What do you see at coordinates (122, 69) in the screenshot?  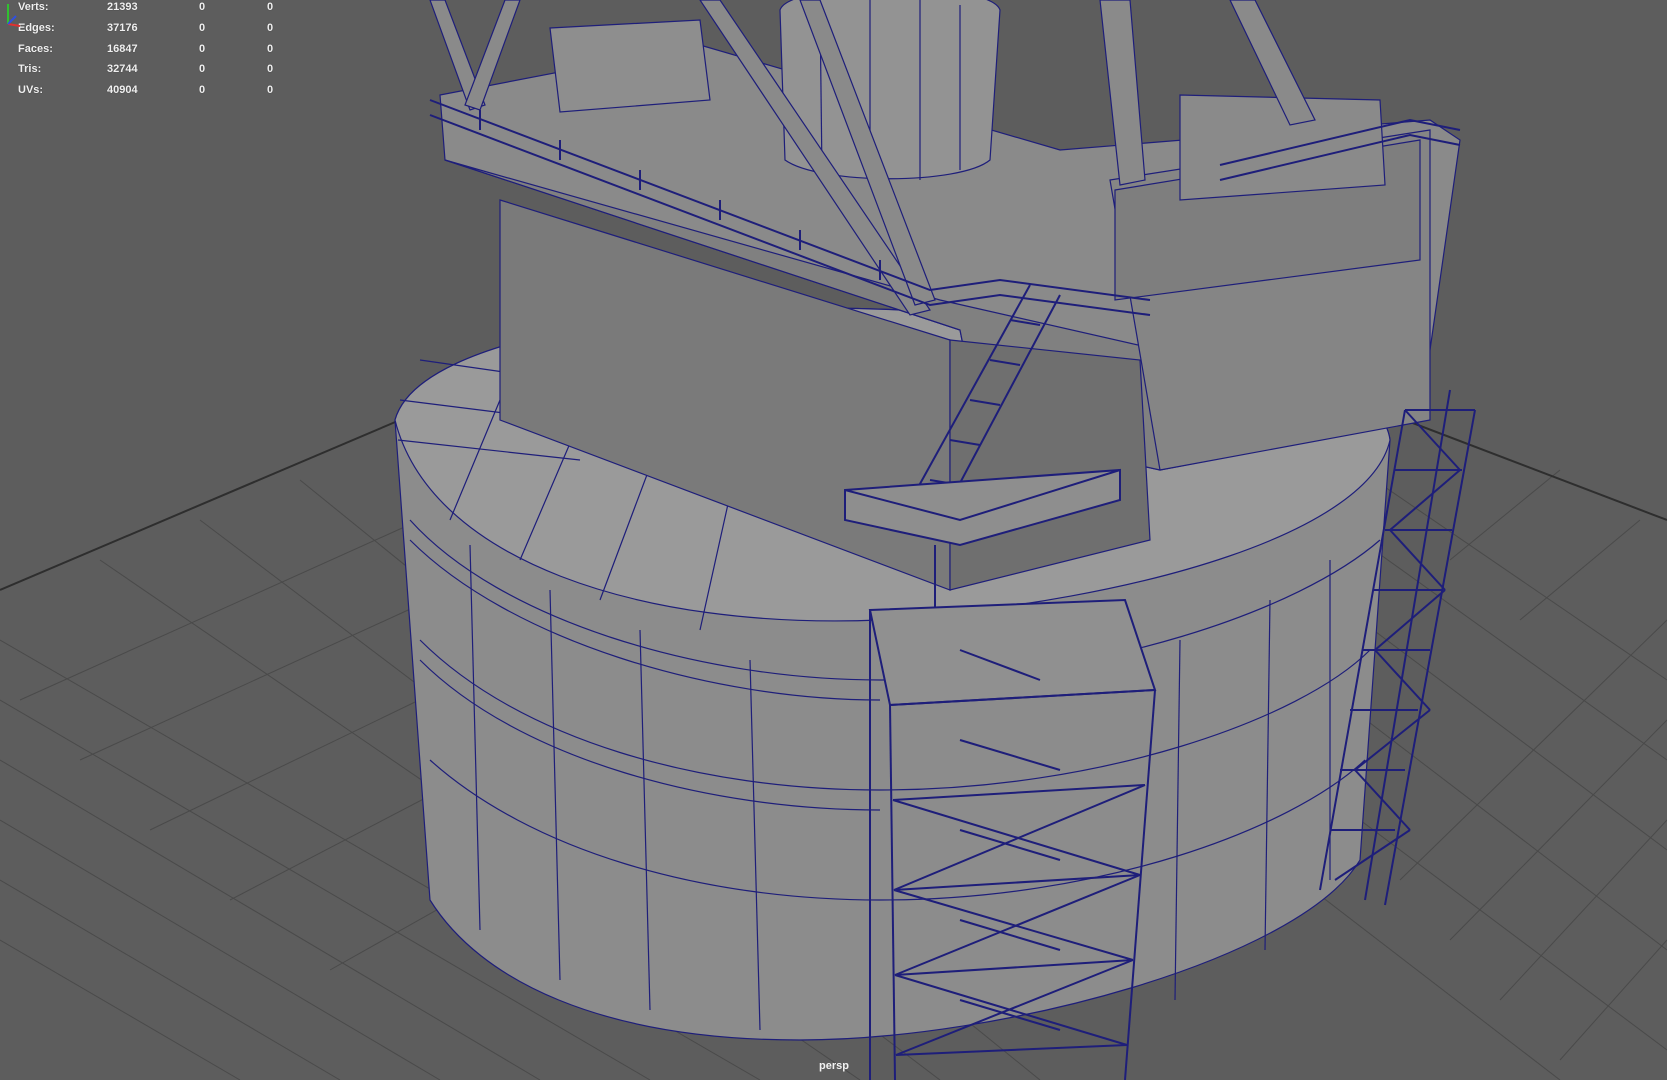 I see `hud-value-total: 32744` at bounding box center [122, 69].